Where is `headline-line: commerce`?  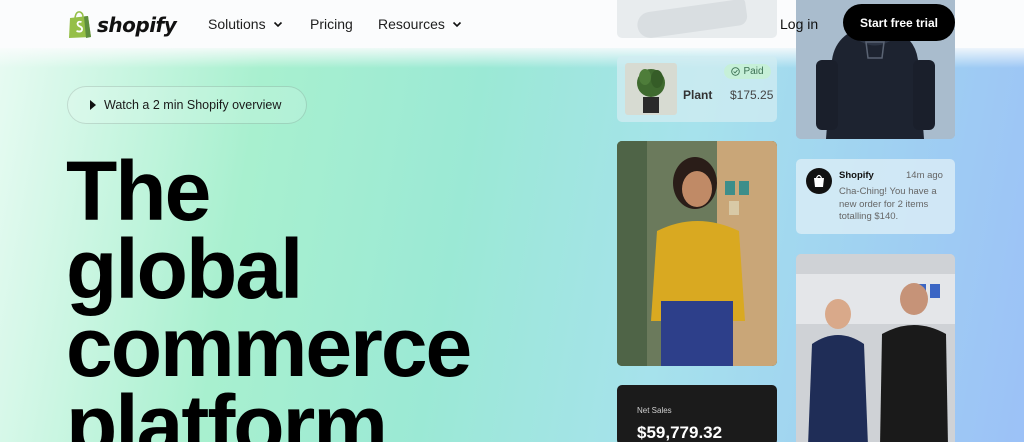
headline-line: commerce is located at coordinates (269, 347).